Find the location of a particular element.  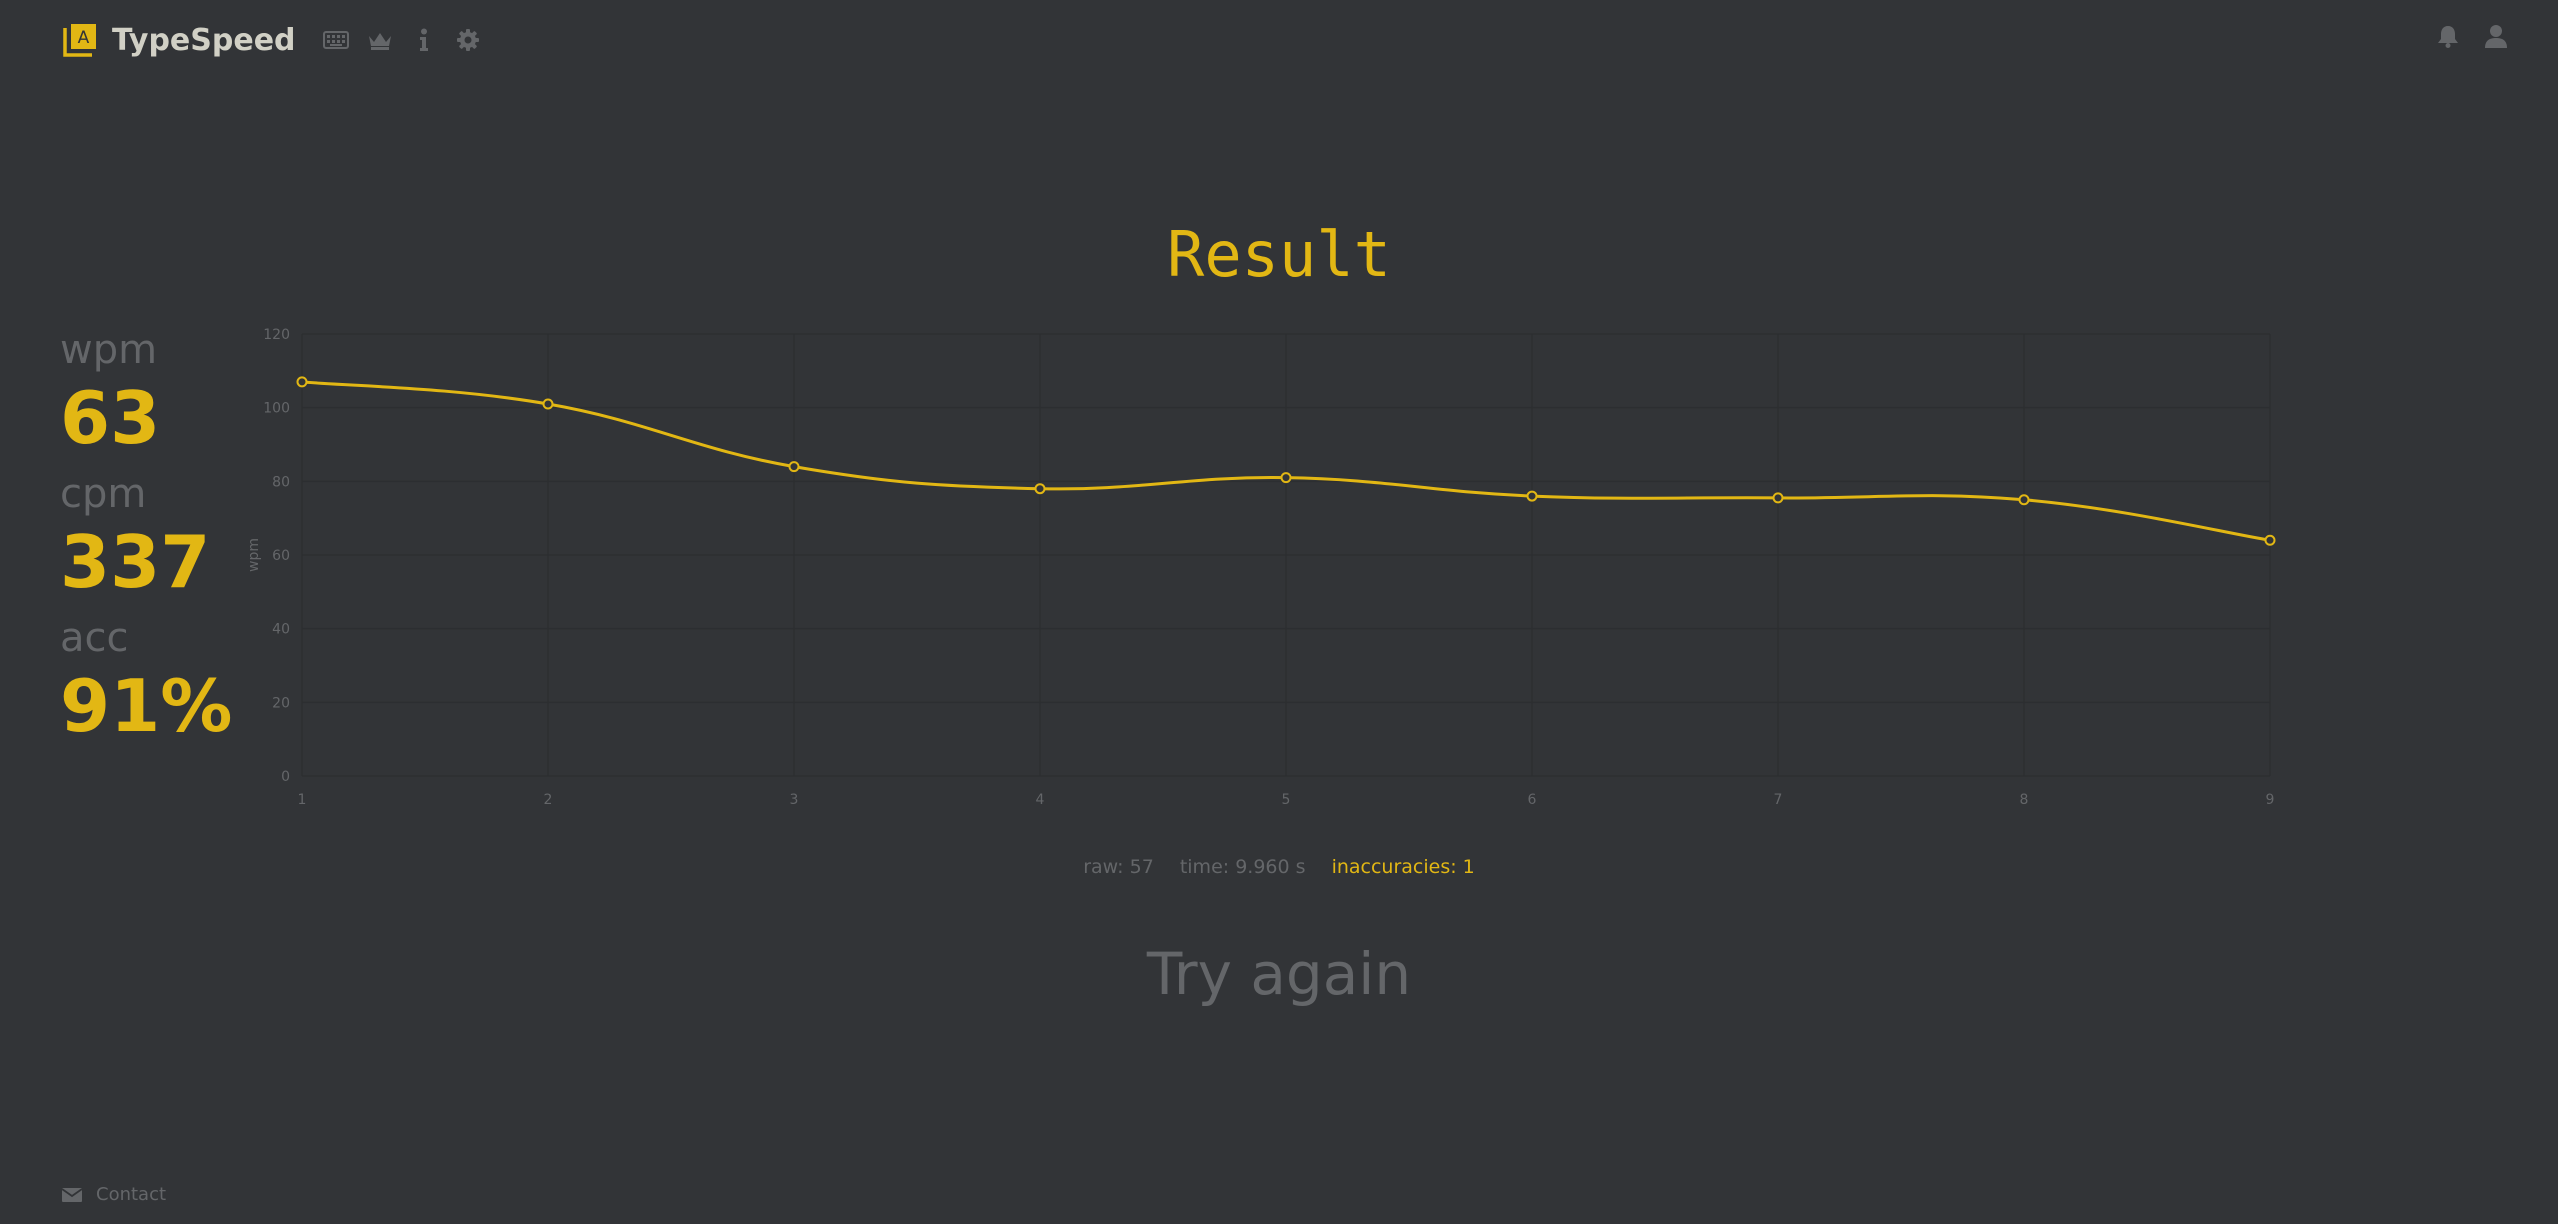

cpm-label: cpm is located at coordinates (103, 494).